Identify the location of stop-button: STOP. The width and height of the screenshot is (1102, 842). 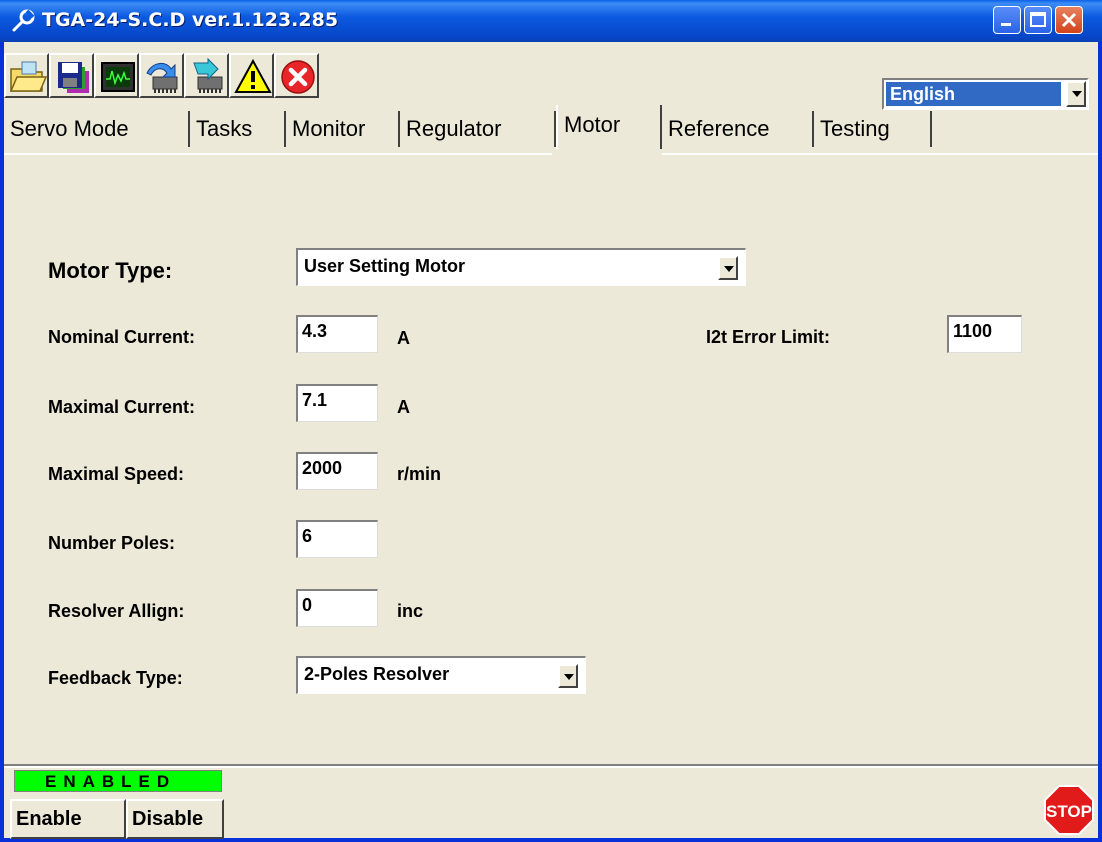
(1069, 810).